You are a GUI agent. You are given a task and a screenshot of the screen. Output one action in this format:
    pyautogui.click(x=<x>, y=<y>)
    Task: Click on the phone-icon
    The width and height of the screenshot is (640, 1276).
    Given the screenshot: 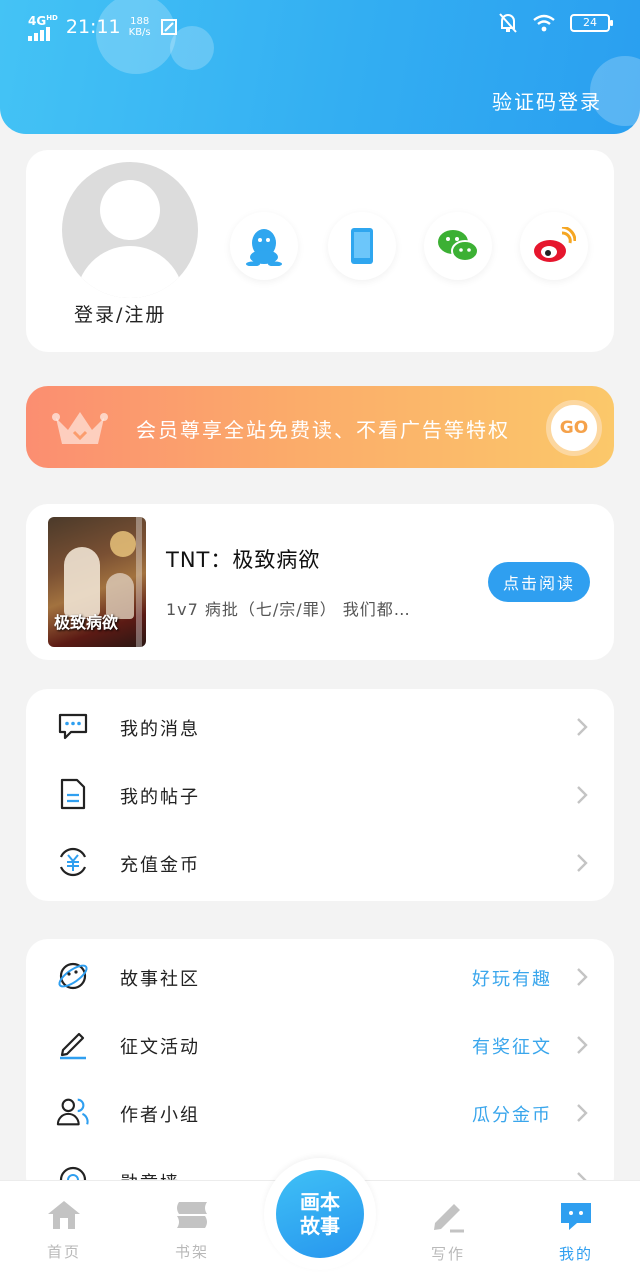 What is the action you would take?
    pyautogui.click(x=362, y=246)
    